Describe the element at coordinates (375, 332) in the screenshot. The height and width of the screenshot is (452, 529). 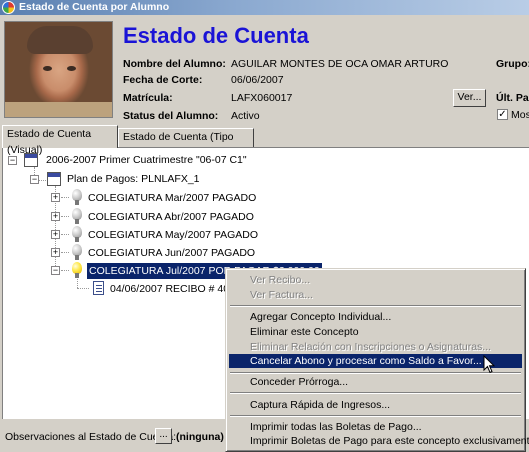
I see `menu-item-delete-concept: Eliminar este Concepto` at that location.